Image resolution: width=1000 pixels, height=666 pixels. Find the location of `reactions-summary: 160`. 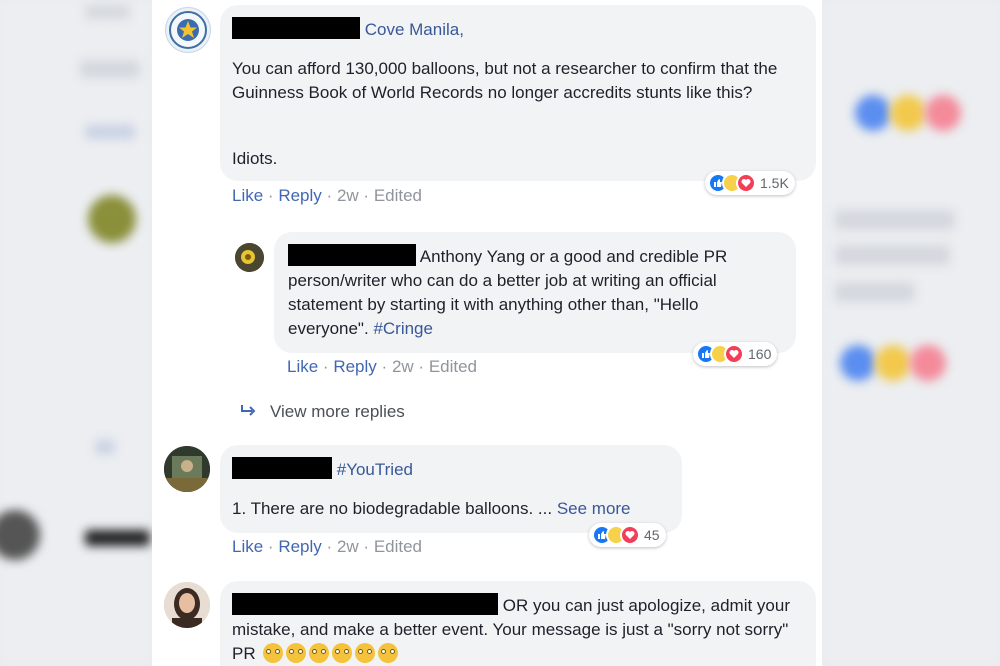

reactions-summary: 160 is located at coordinates (735, 354).